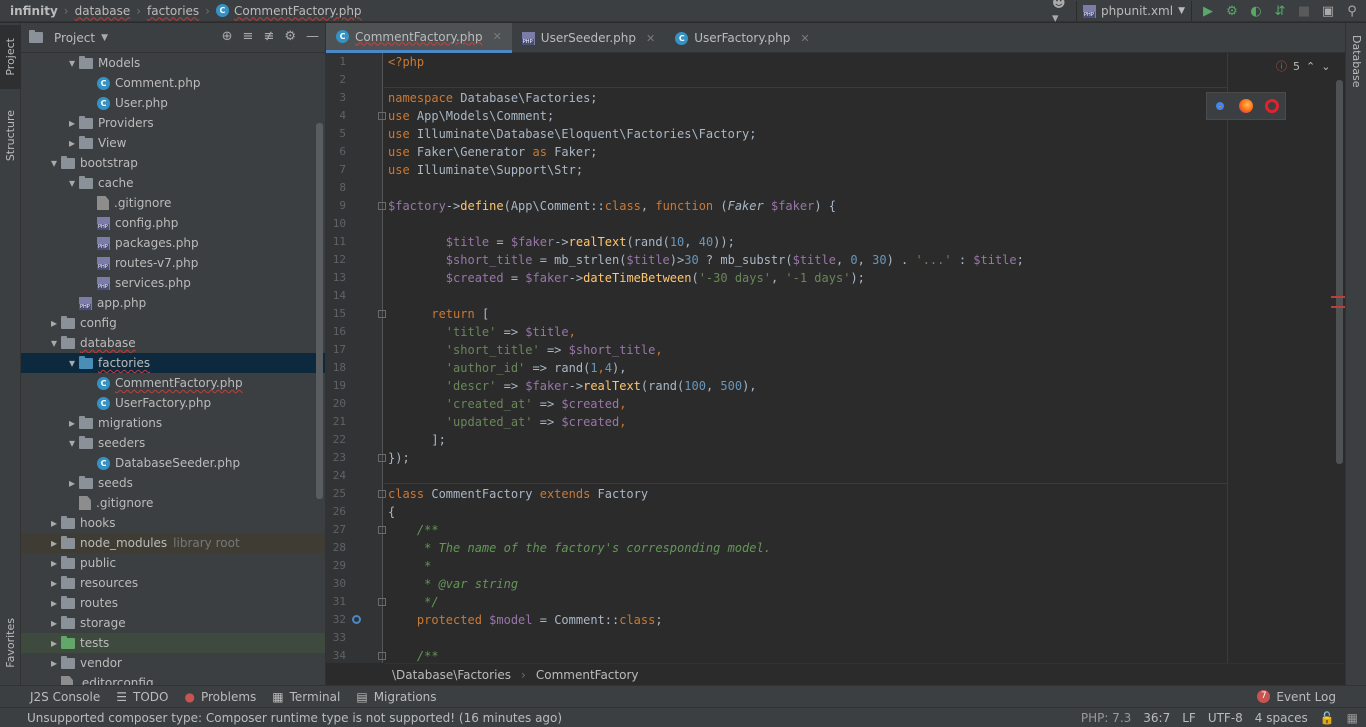 This screenshot has height=727, width=1366. What do you see at coordinates (1225, 718) in the screenshot?
I see `file-encoding: UTF-8` at bounding box center [1225, 718].